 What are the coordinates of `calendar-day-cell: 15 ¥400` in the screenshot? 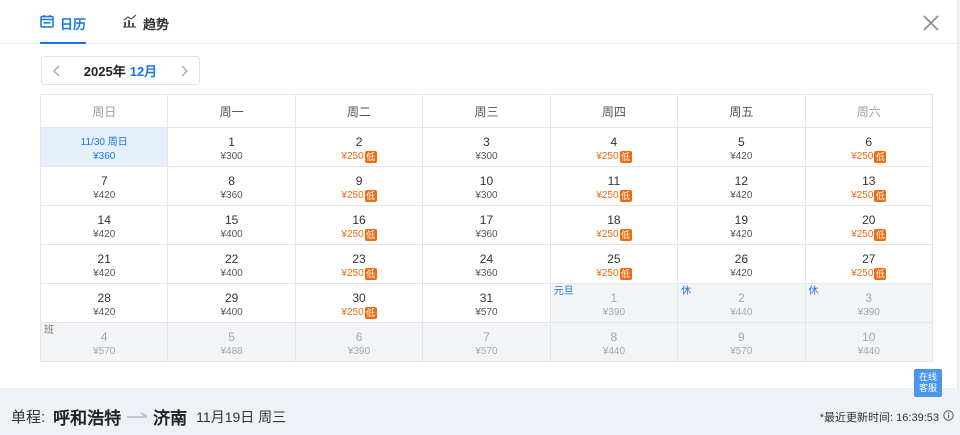 It's located at (231, 225).